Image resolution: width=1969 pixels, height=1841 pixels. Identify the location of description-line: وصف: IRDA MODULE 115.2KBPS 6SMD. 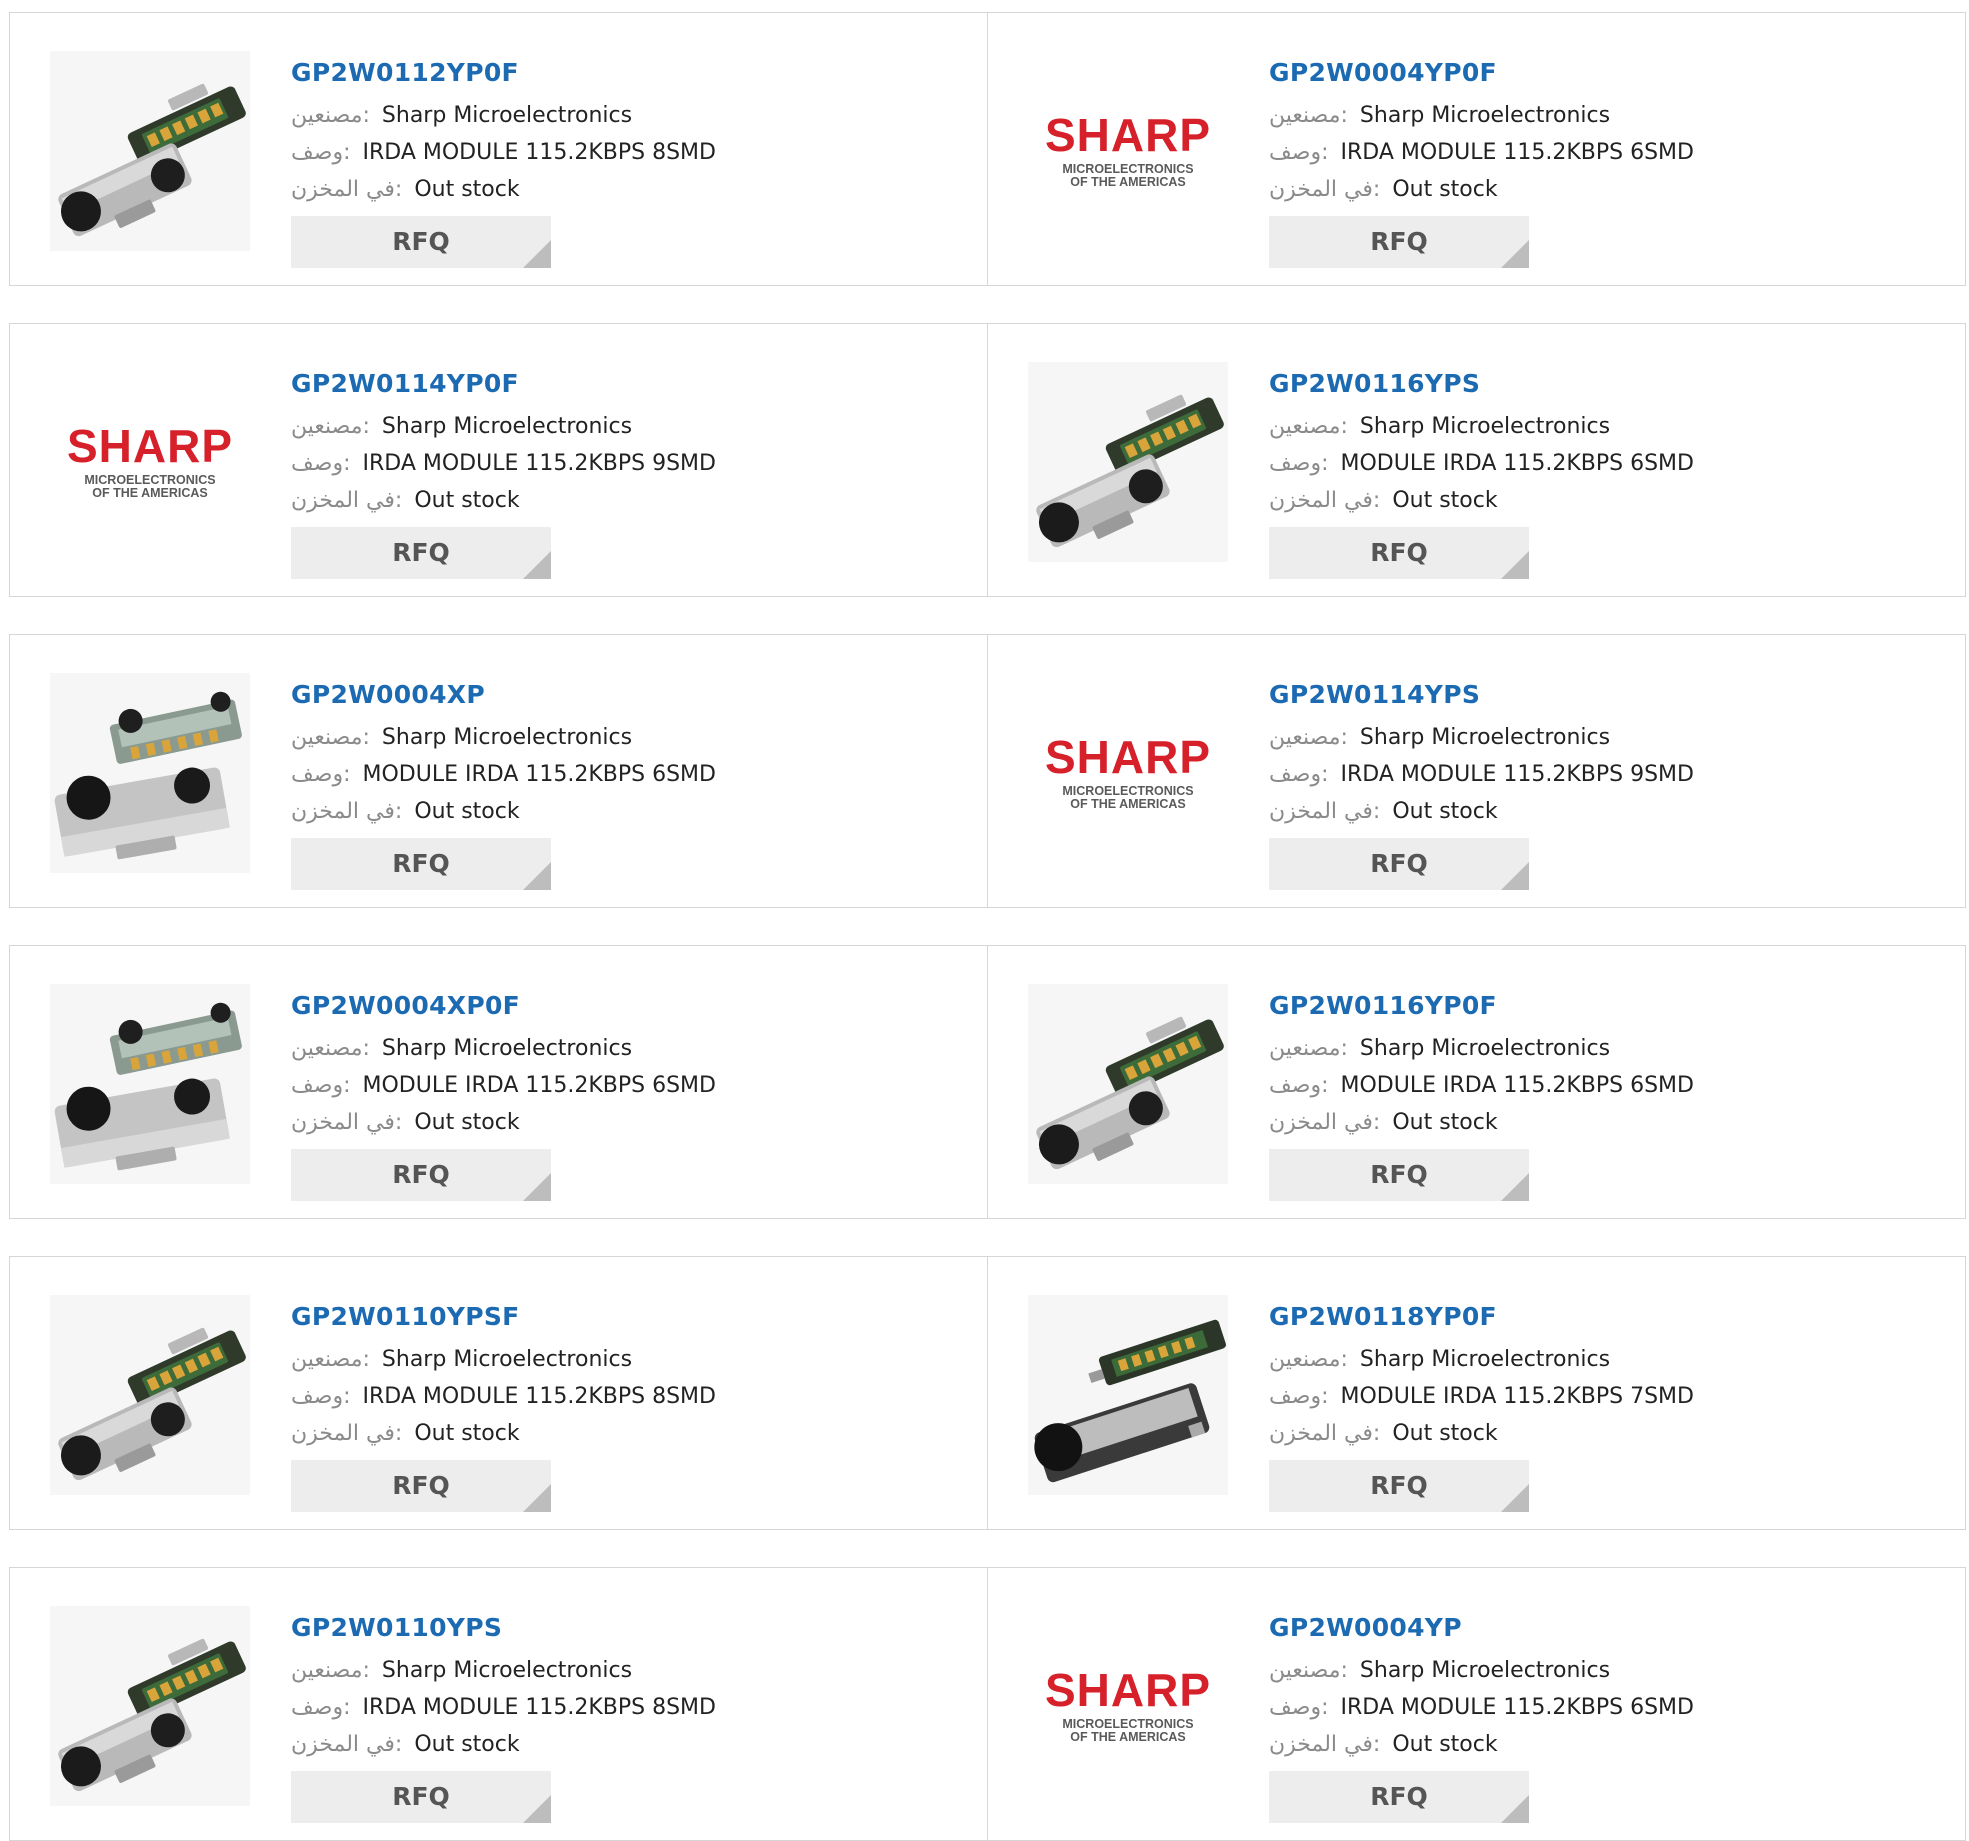
(1607, 1707).